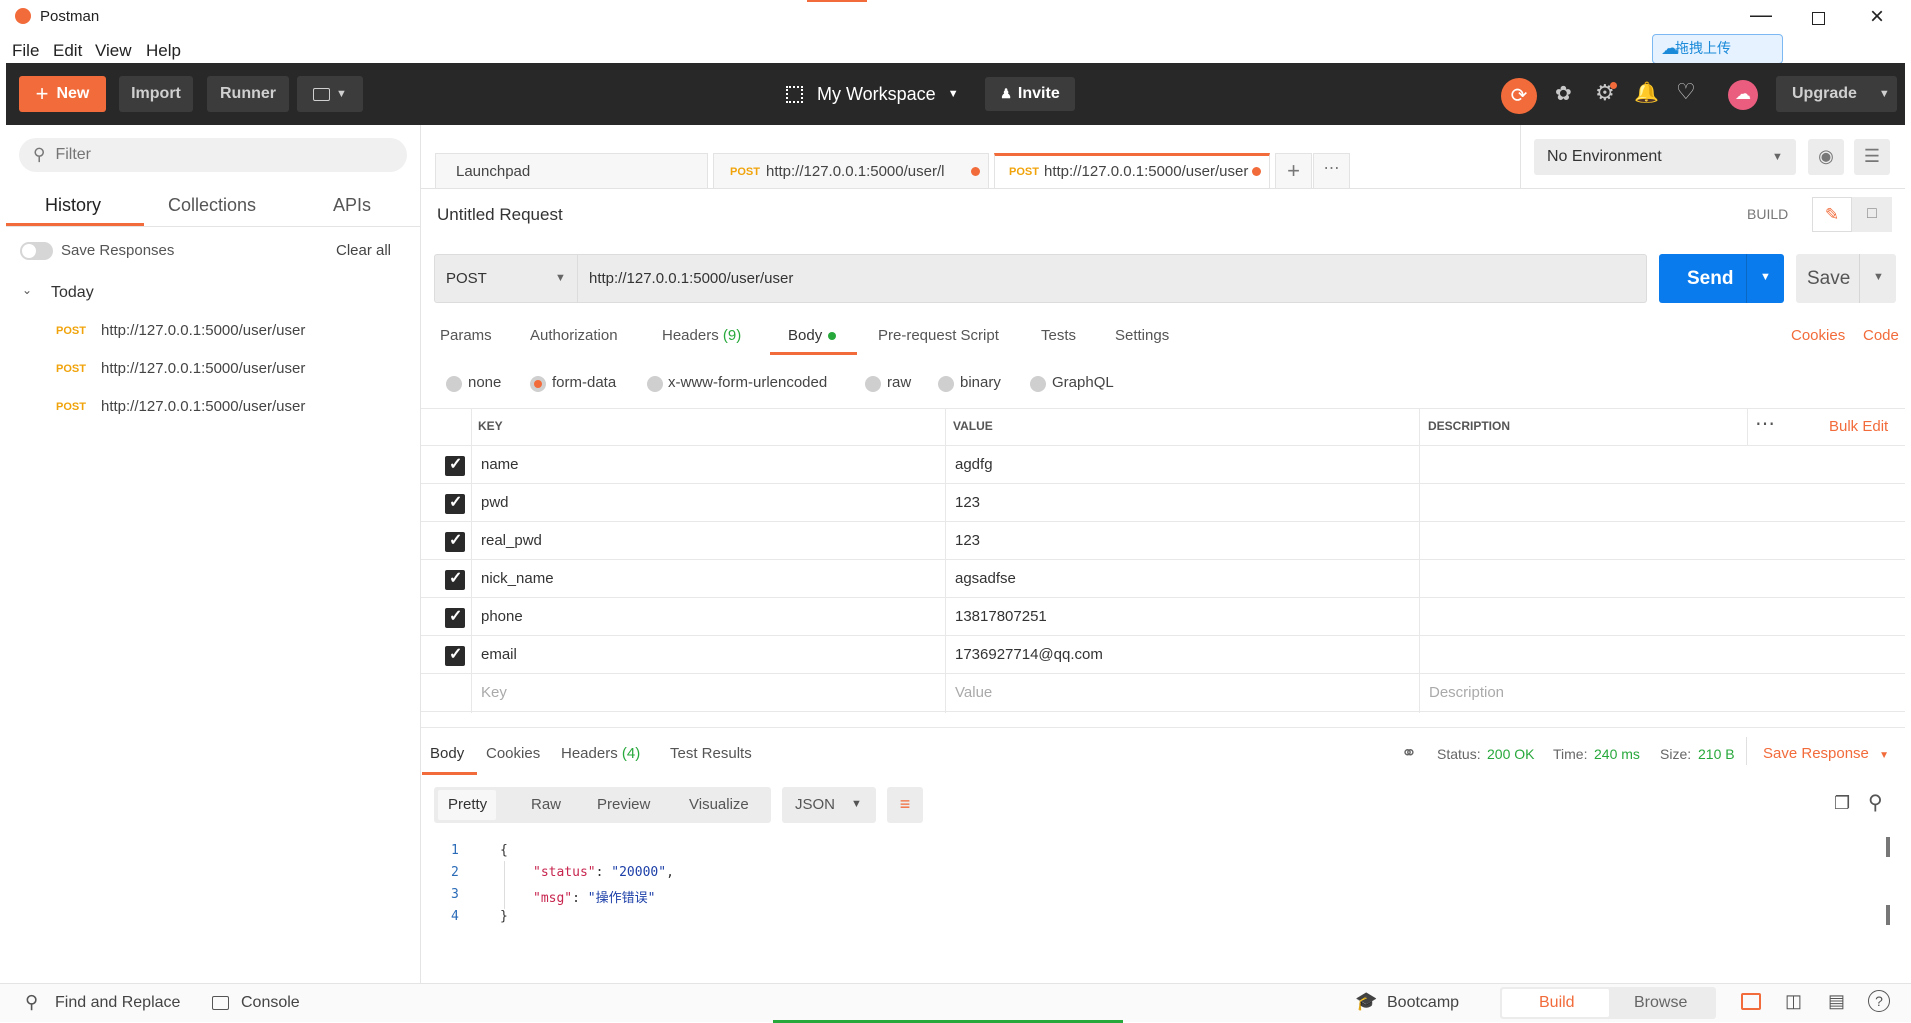 This screenshot has height=1023, width=1911. Describe the element at coordinates (1842, 803) in the screenshot. I see `copy-icon: ❐` at that location.